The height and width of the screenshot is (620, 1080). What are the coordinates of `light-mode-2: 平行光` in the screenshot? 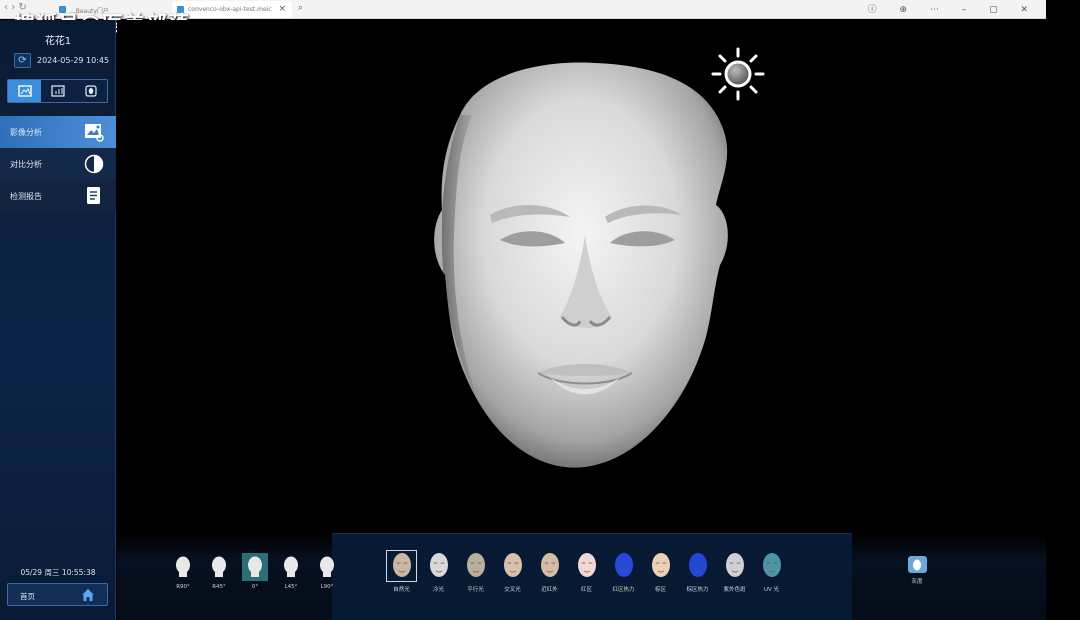 It's located at (475, 571).